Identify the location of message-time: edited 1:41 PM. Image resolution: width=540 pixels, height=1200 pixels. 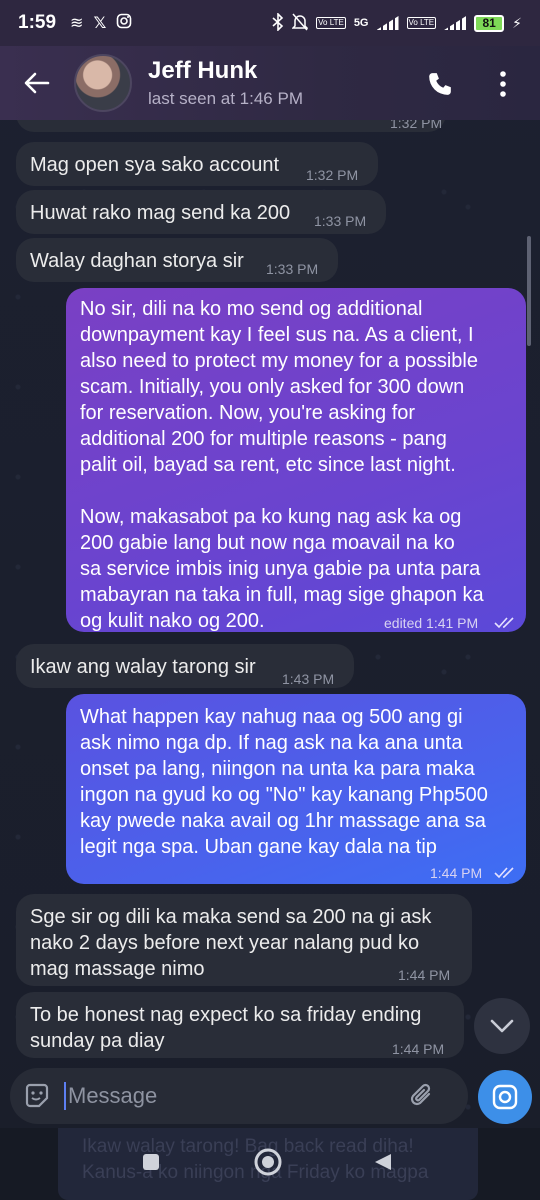
(431, 623).